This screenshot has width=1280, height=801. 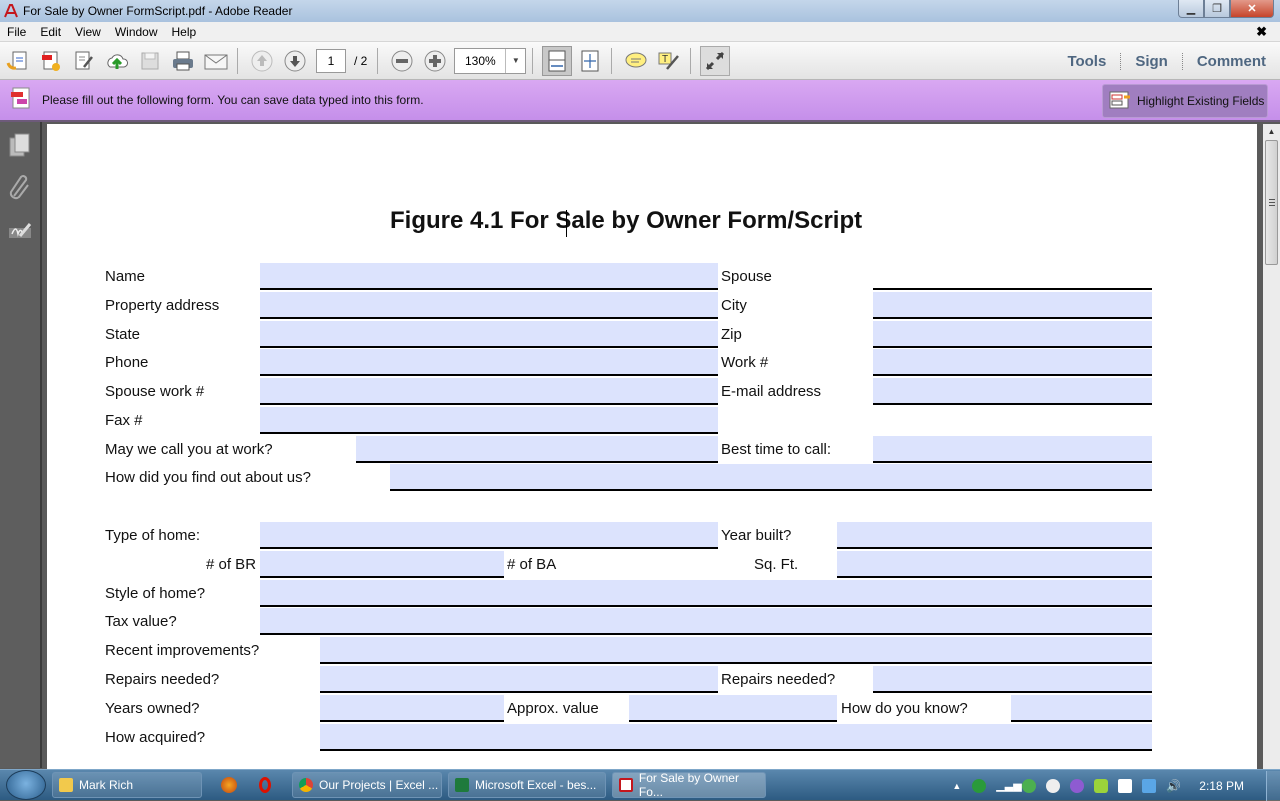 I want to click on volume-icon: 🔊, so click(x=1173, y=786).